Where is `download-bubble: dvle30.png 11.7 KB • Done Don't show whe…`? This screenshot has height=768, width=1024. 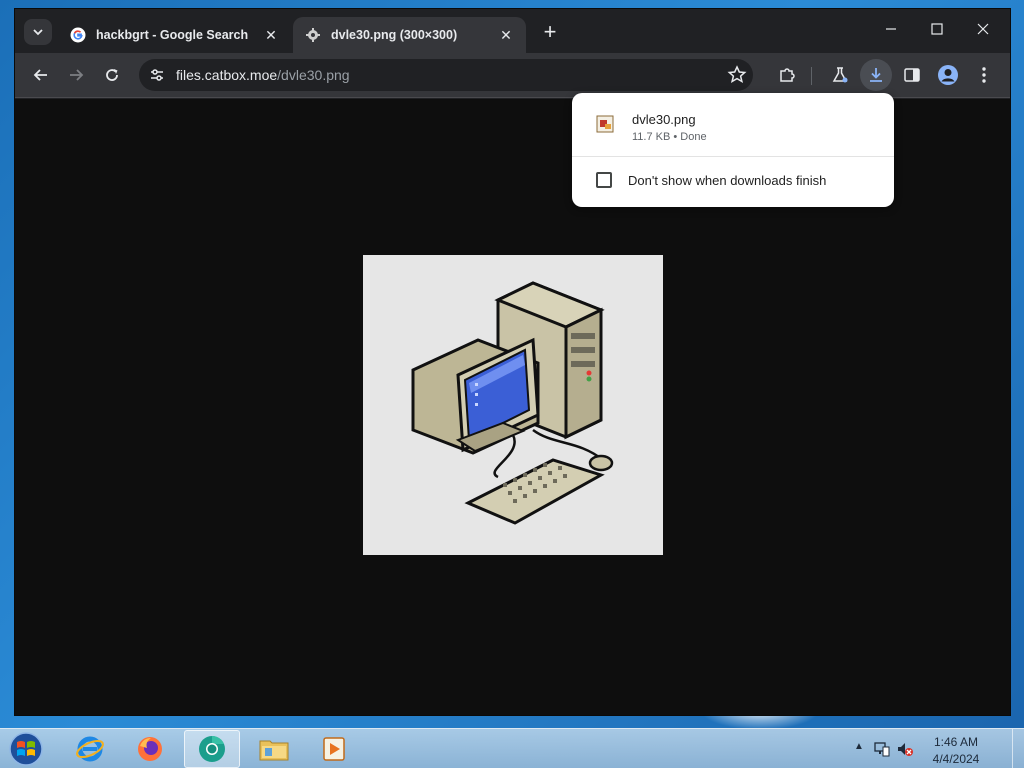 download-bubble: dvle30.png 11.7 KB • Done Don't show whe… is located at coordinates (733, 150).